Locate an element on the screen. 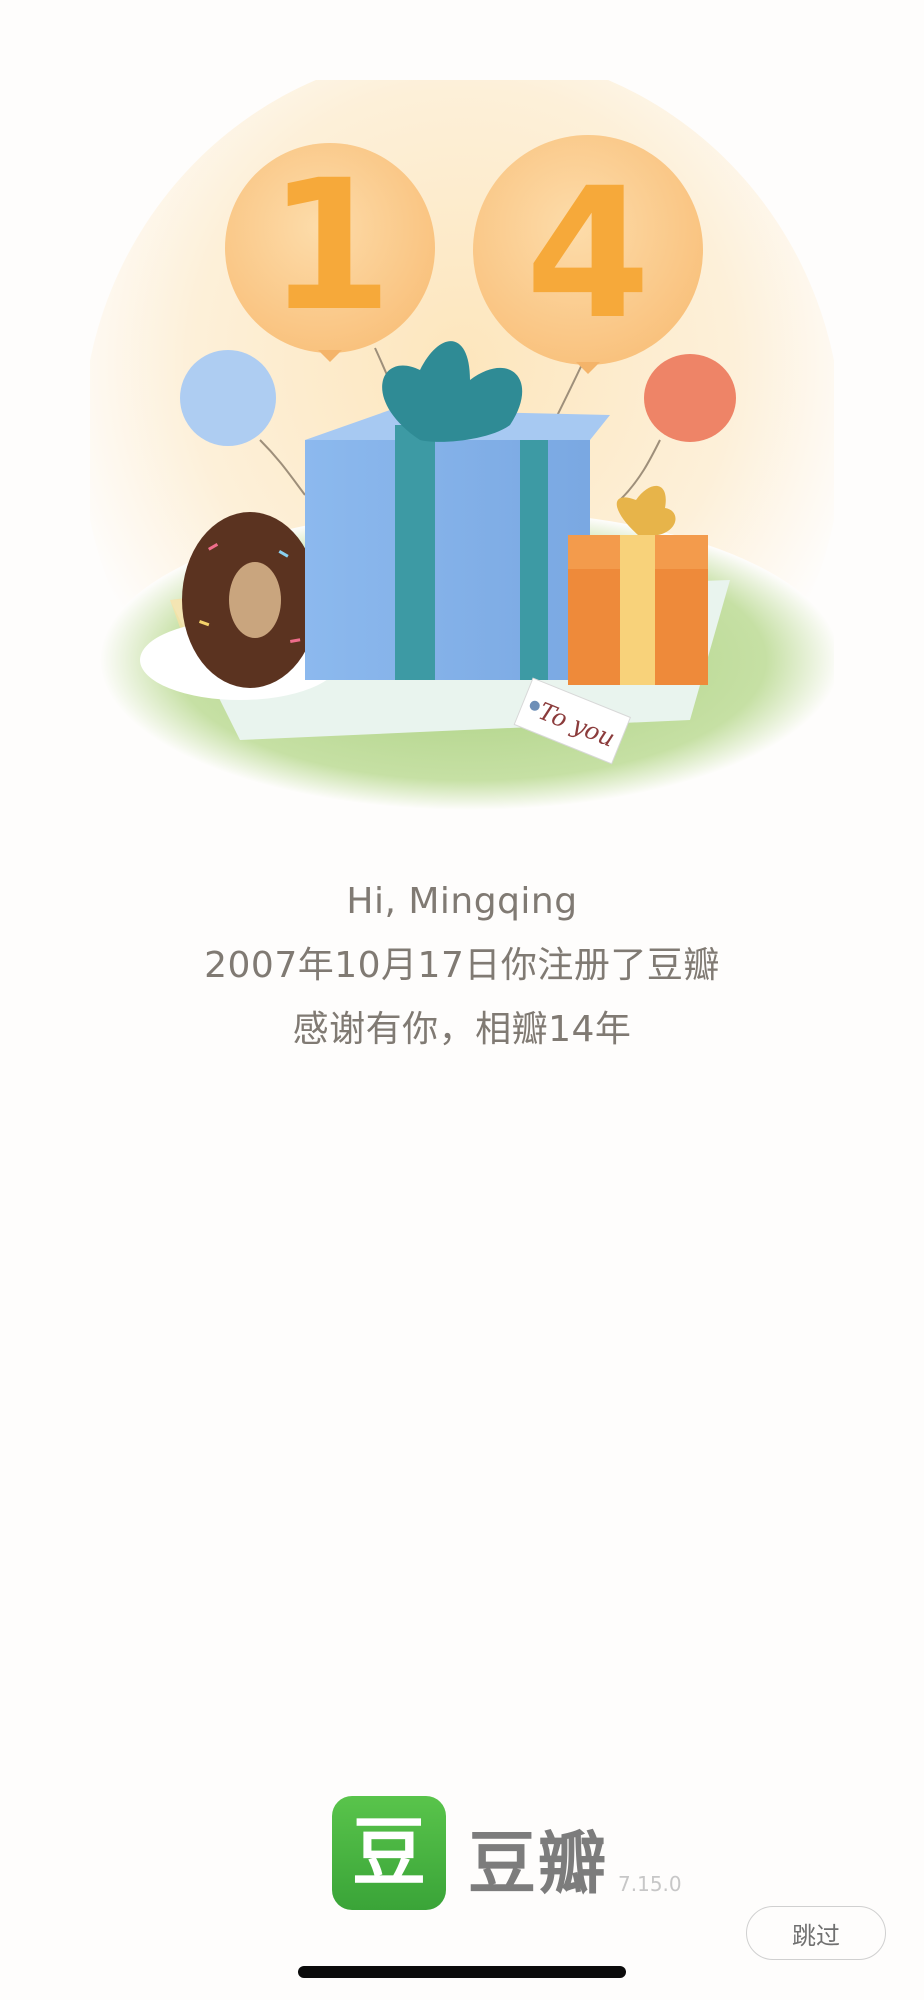 This screenshot has height=2000, width=924. brand-name: 豆瓣 is located at coordinates (538, 1864).